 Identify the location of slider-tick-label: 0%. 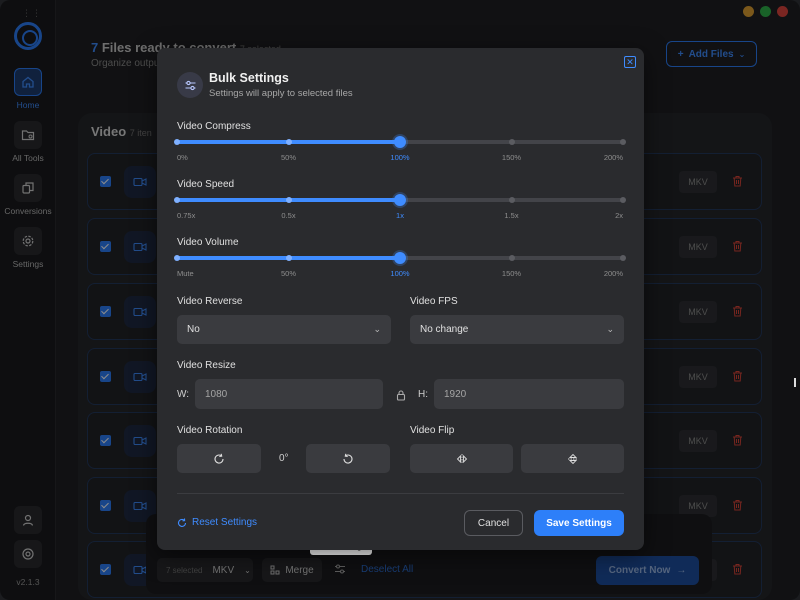
(182, 157).